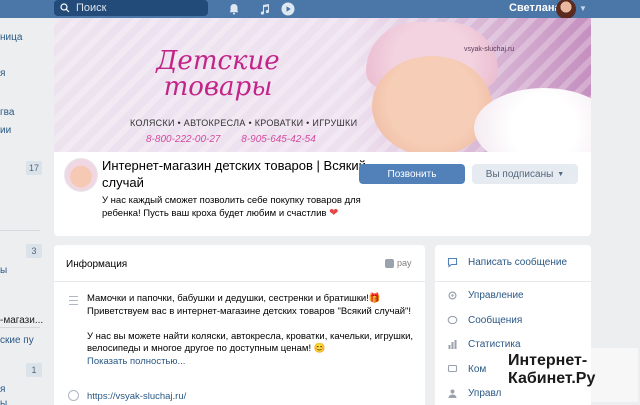 Image resolution: width=640 pixels, height=405 pixels. Describe the element at coordinates (97, 264) in the screenshot. I see `info-heading: Информация` at that location.